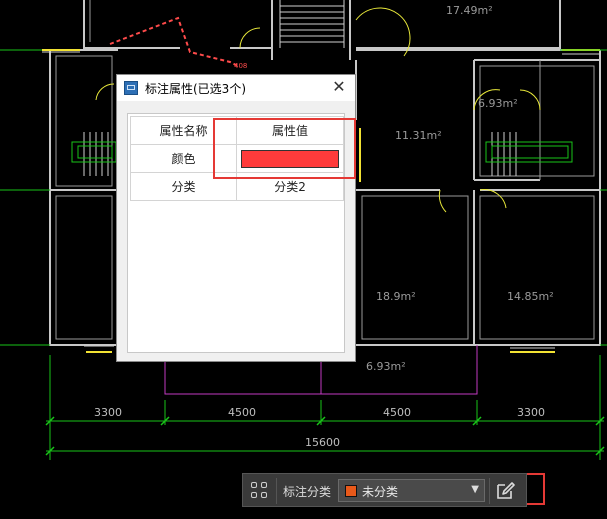 This screenshot has height=519, width=607. Describe the element at coordinates (506, 491) in the screenshot. I see `edit-icon` at that location.